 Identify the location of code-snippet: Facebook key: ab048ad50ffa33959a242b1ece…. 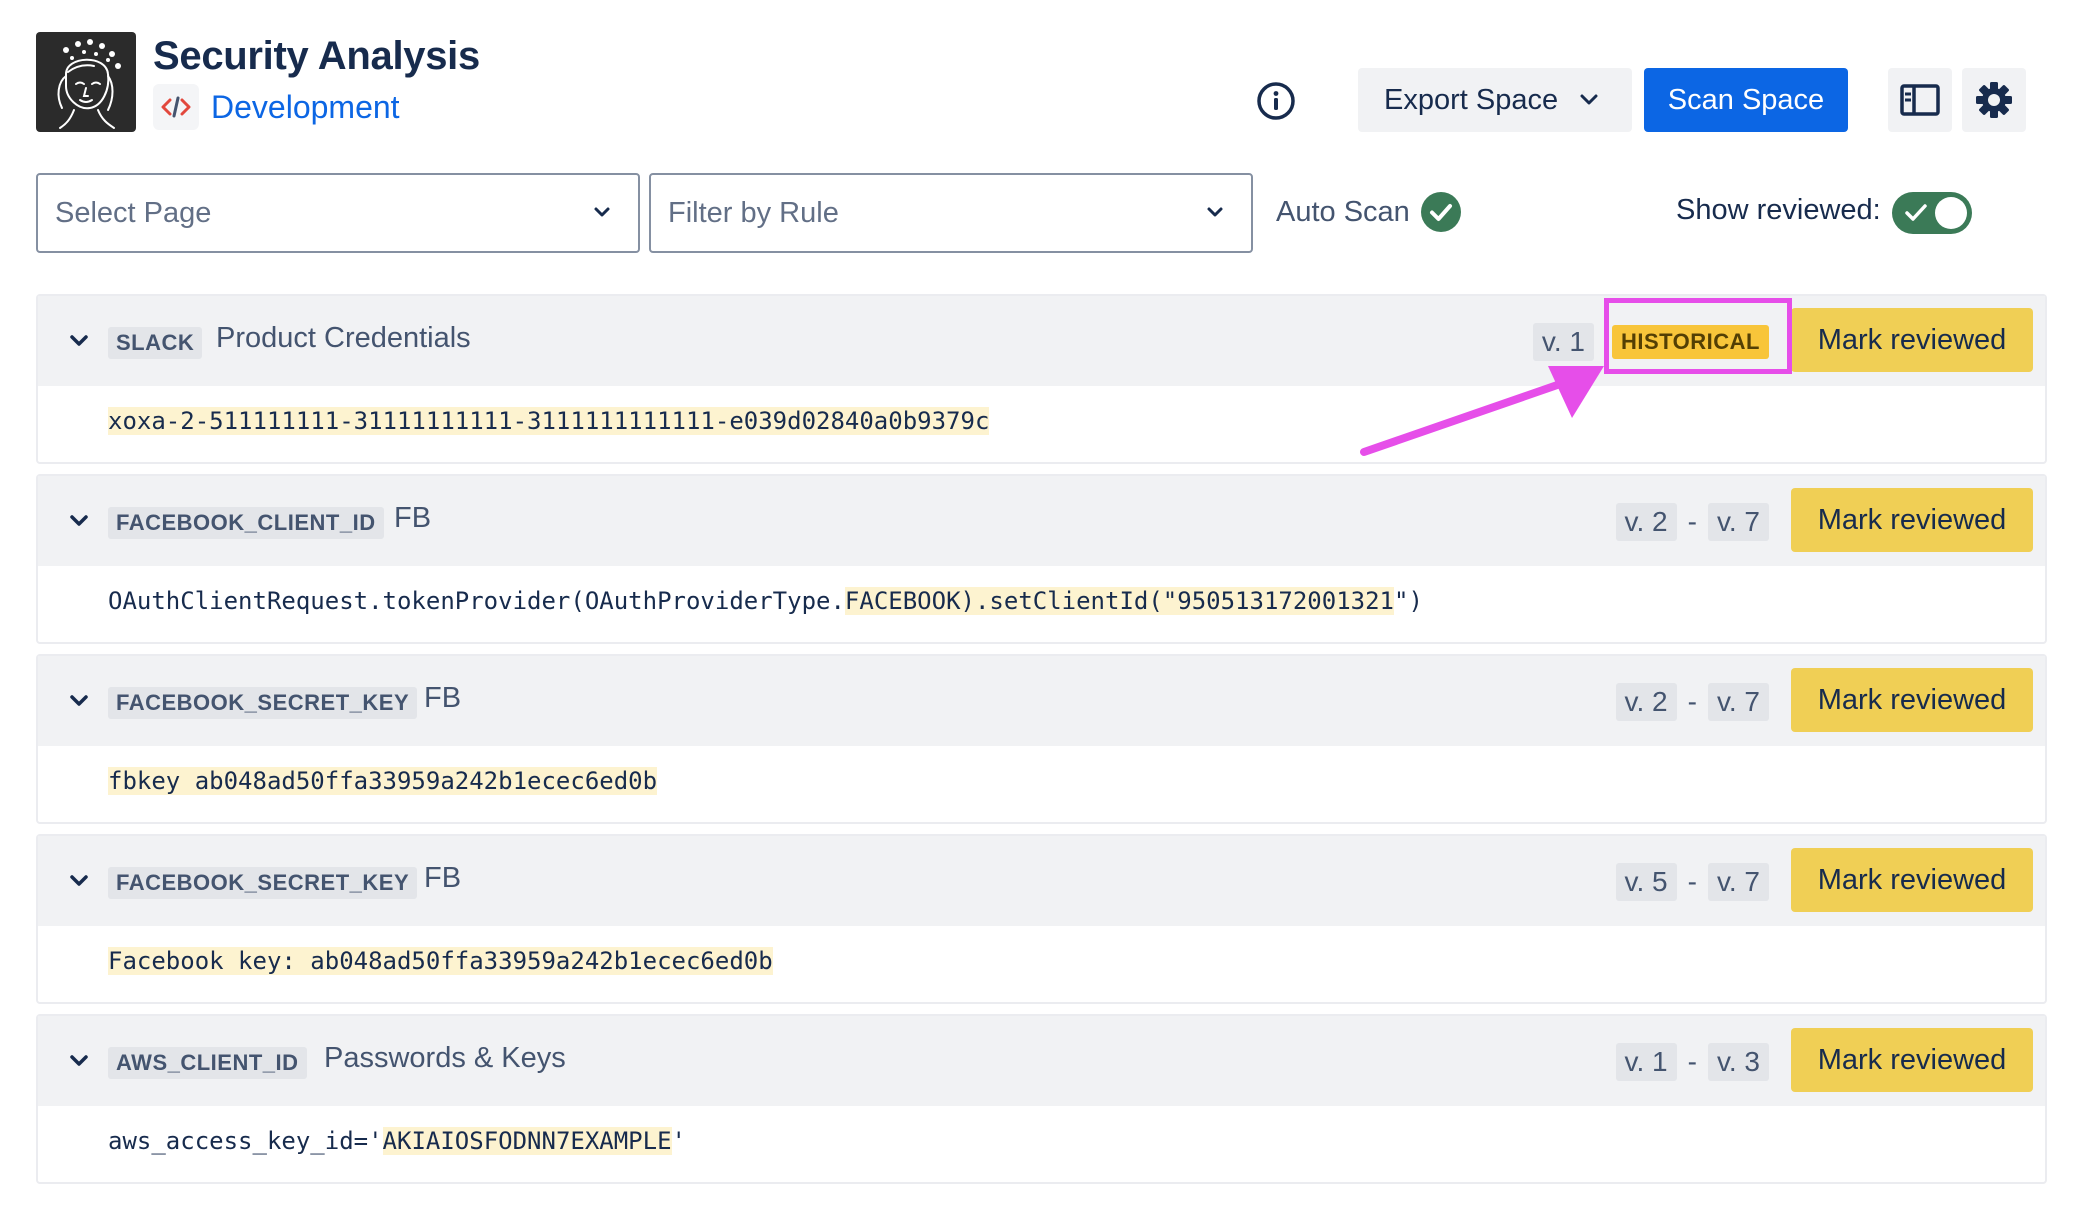
(440, 961).